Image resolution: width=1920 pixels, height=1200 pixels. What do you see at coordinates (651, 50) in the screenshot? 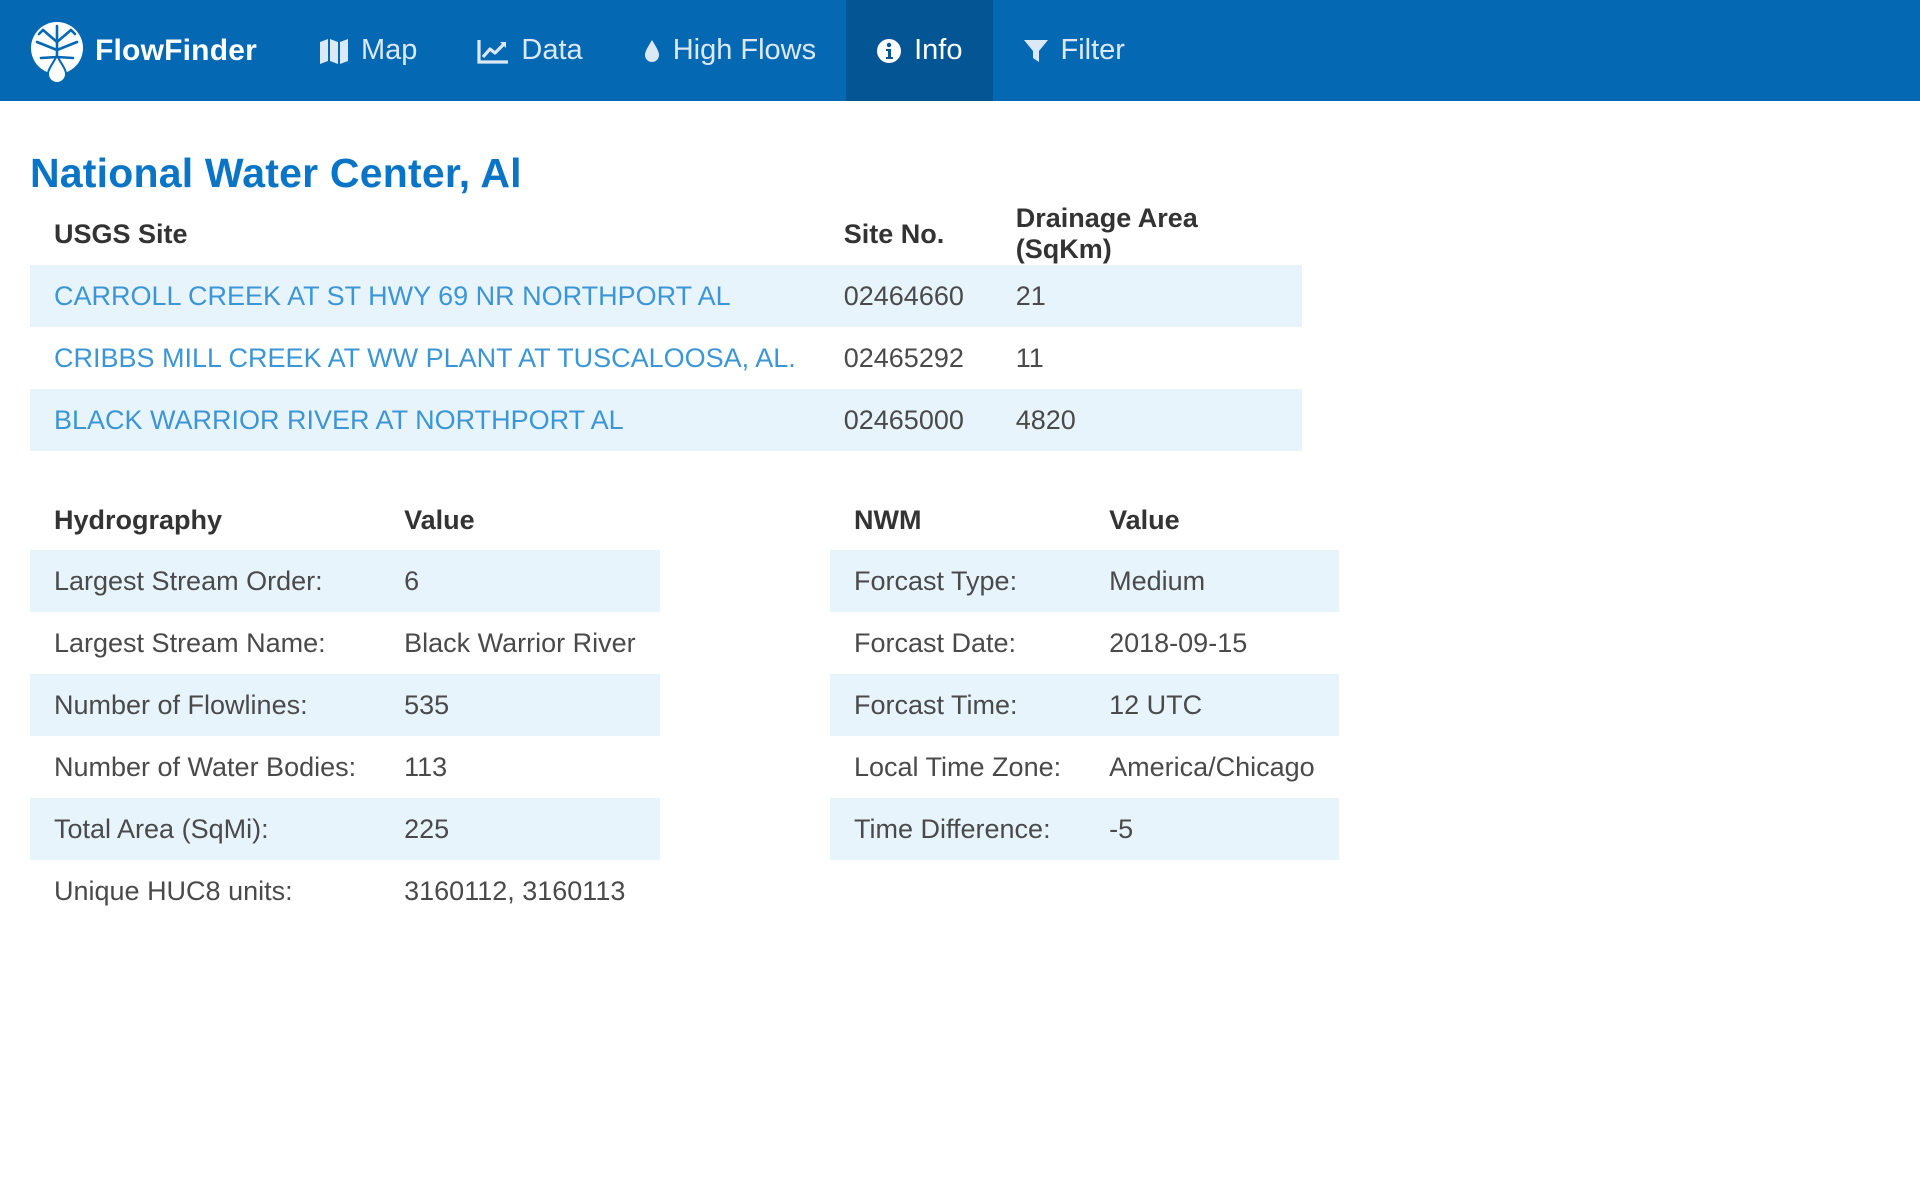
I see `water-drop-icon` at bounding box center [651, 50].